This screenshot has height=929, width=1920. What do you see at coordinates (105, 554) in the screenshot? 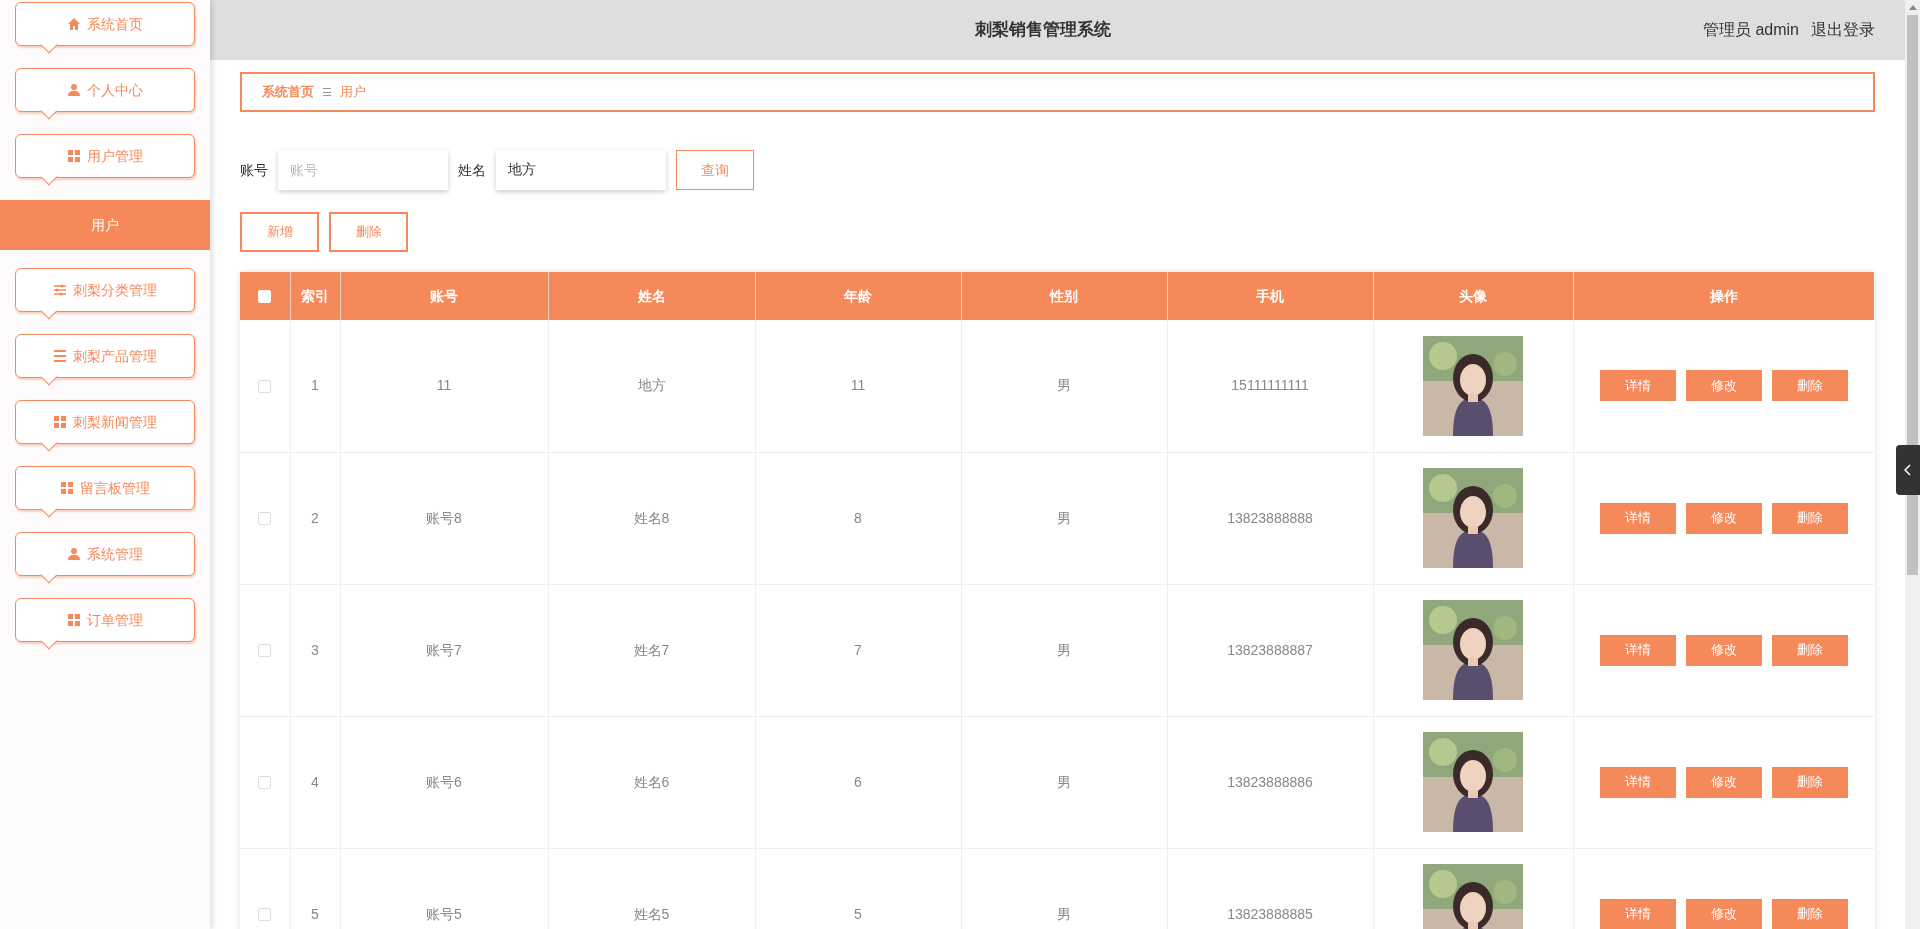
I see `sidebar-item: 系统管理` at bounding box center [105, 554].